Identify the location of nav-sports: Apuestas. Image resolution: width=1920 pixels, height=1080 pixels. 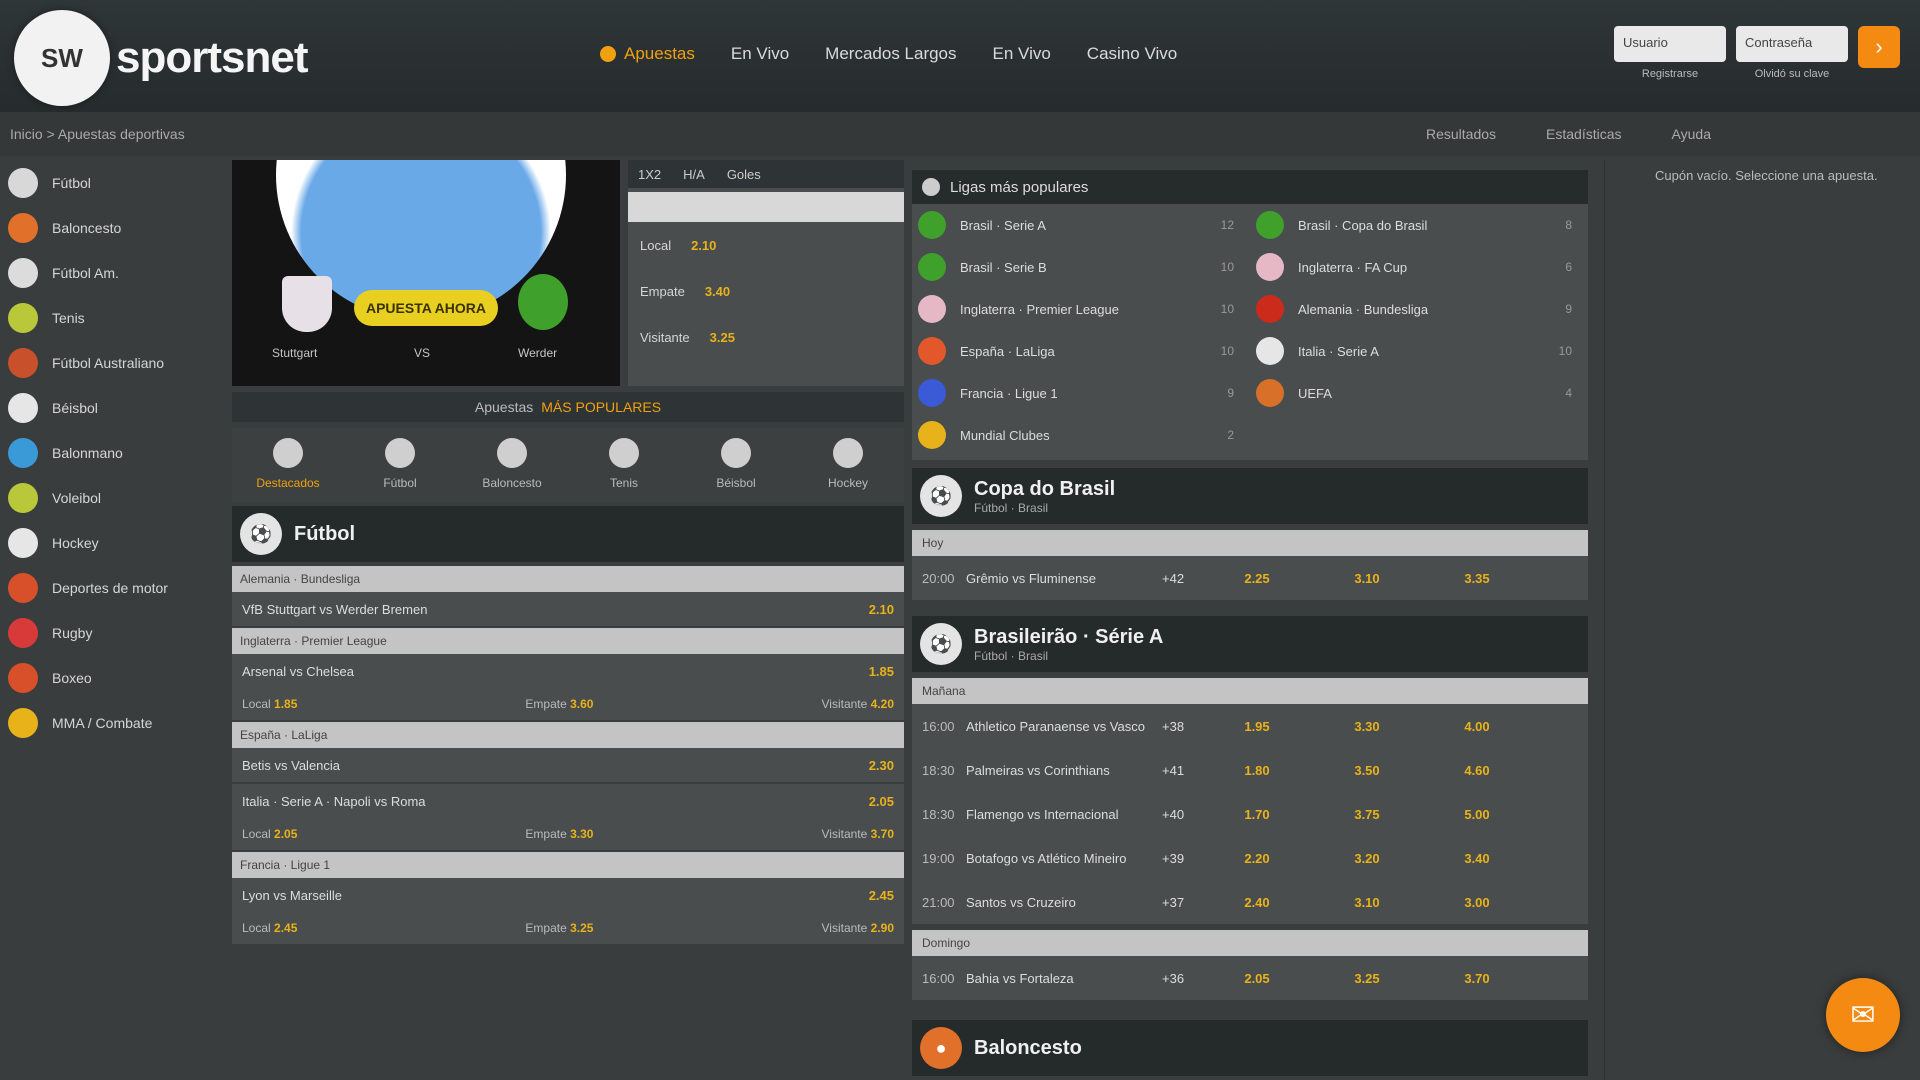
(647, 54).